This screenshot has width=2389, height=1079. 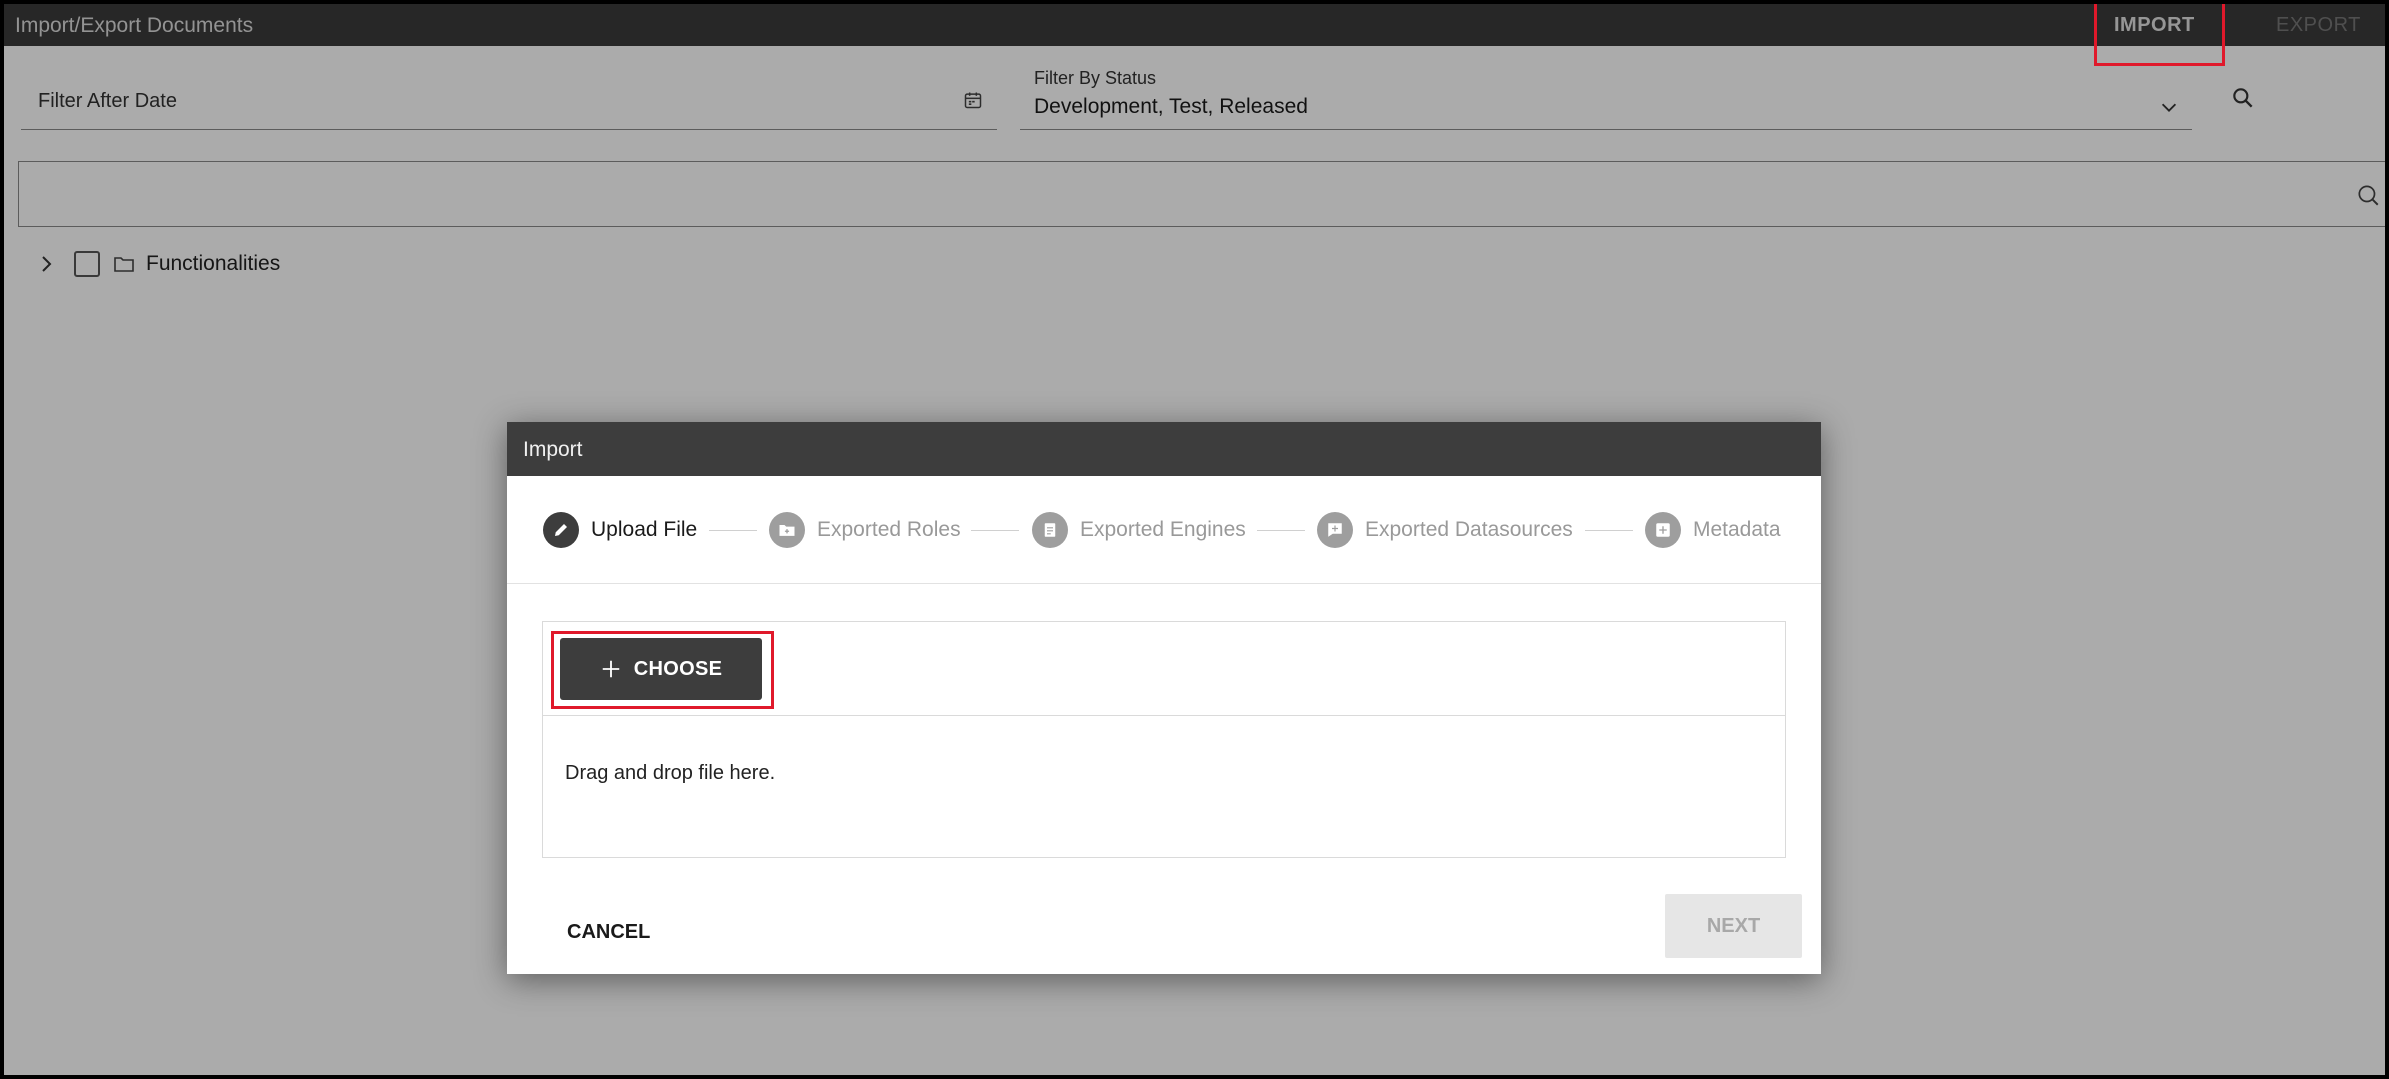 I want to click on step-label: Exported Engines, so click(x=1163, y=529).